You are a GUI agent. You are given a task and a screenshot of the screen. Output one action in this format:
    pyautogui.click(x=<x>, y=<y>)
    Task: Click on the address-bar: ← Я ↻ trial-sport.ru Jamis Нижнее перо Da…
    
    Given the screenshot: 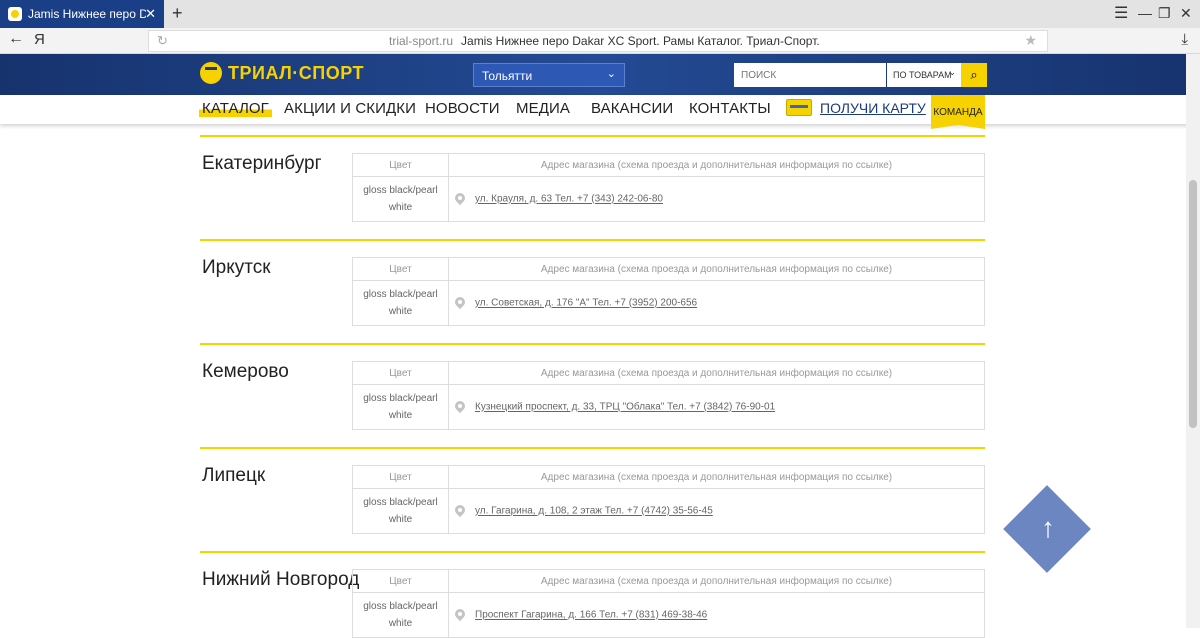 What is the action you would take?
    pyautogui.click(x=600, y=41)
    